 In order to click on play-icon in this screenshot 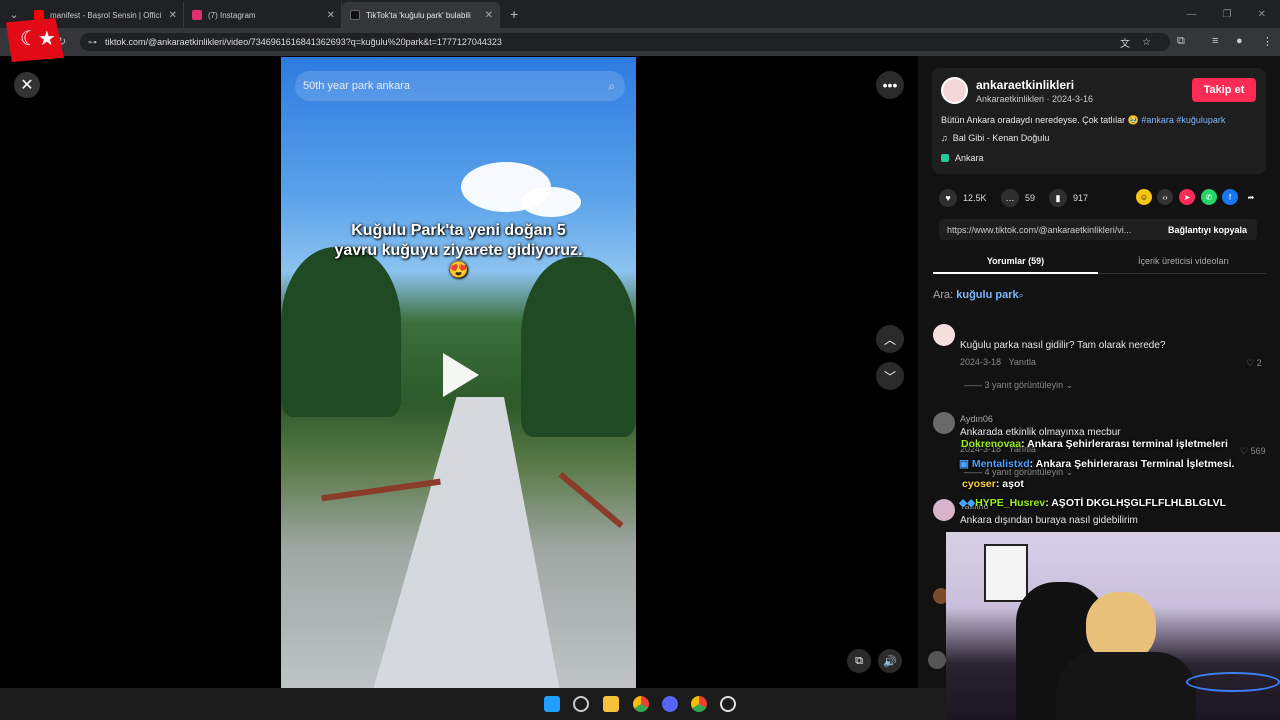, I will do `click(461, 375)`.